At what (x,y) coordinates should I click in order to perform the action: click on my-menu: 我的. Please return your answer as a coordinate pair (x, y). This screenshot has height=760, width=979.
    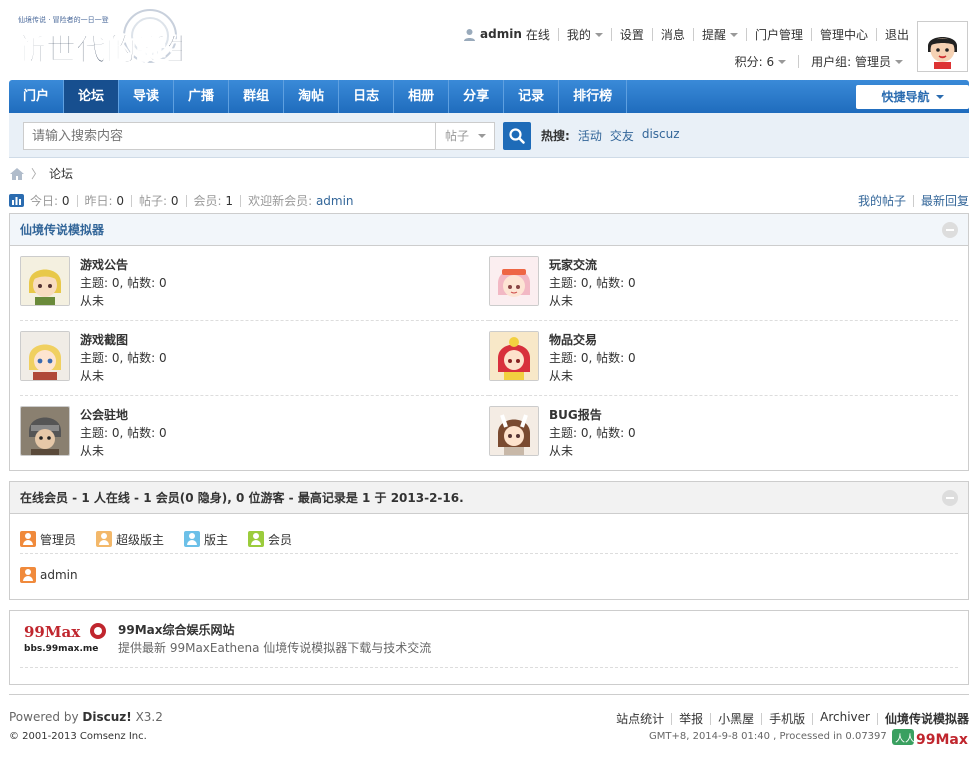
    Looking at the image, I should click on (585, 34).